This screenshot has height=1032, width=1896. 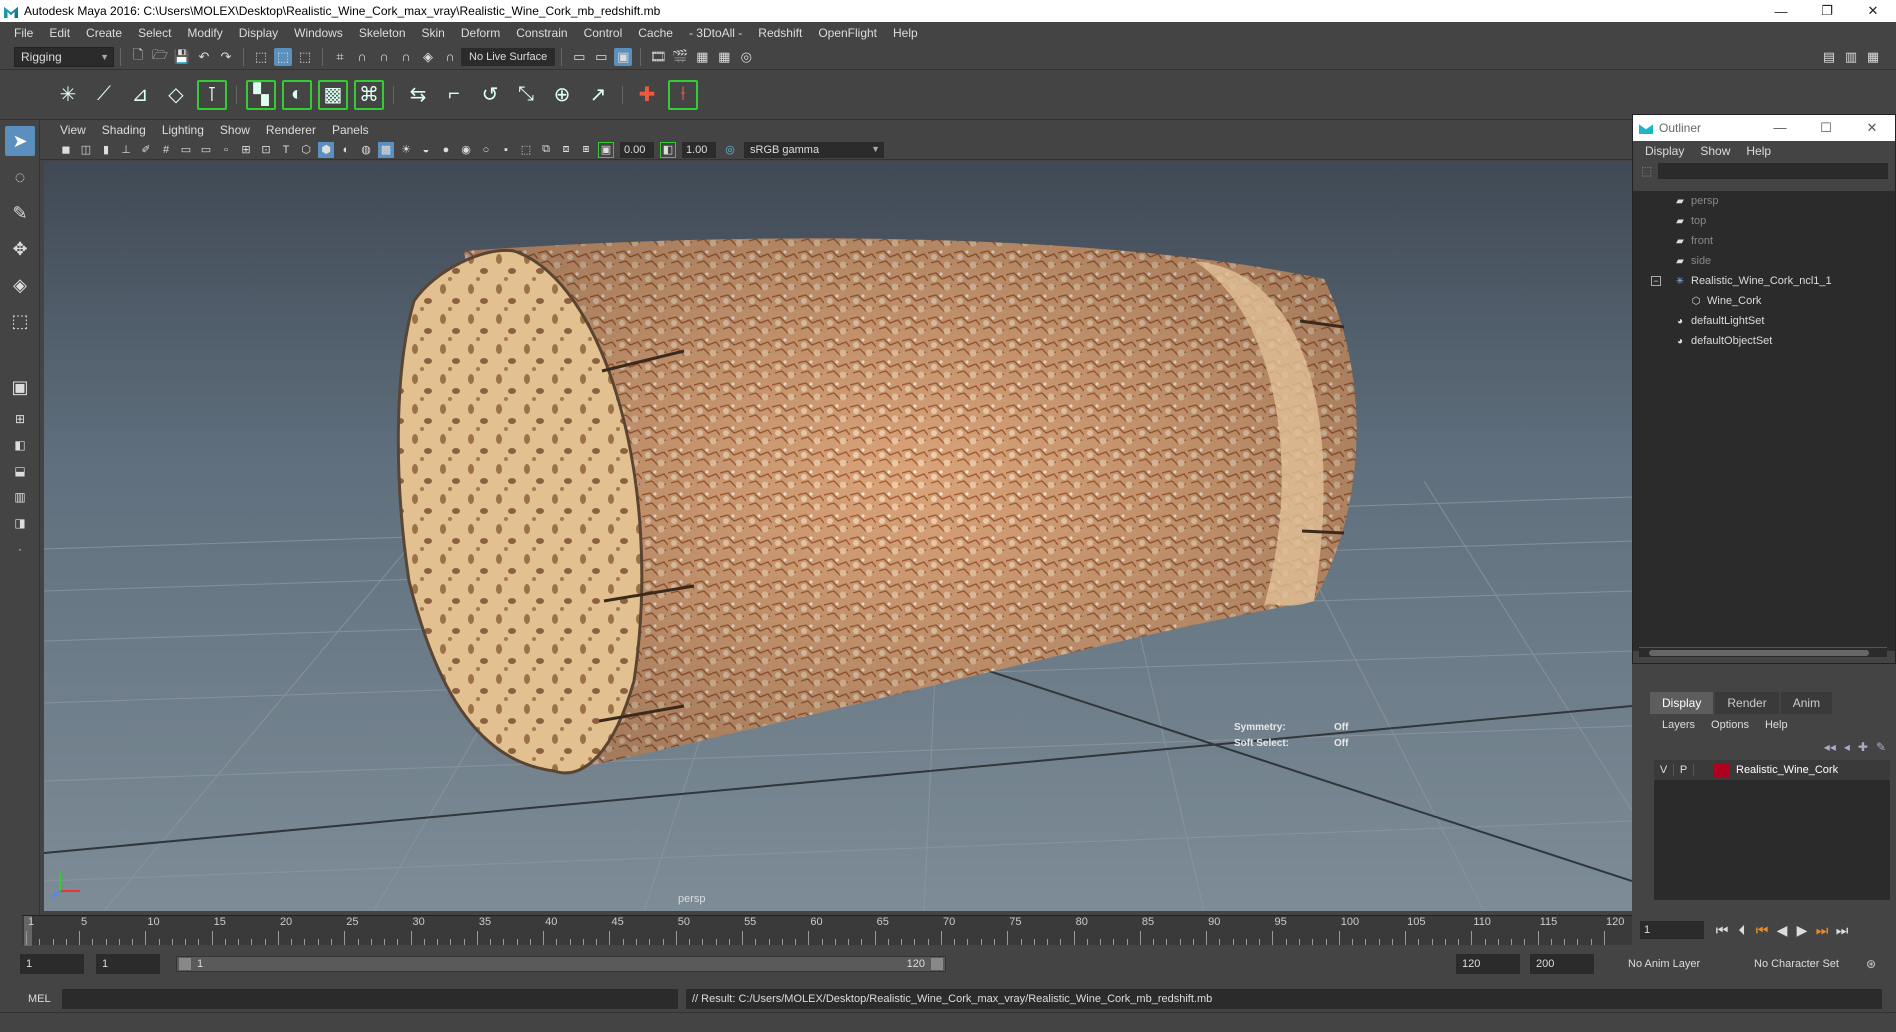 What do you see at coordinates (1722, 930) in the screenshot?
I see `go-to-start-icon: ⏮` at bounding box center [1722, 930].